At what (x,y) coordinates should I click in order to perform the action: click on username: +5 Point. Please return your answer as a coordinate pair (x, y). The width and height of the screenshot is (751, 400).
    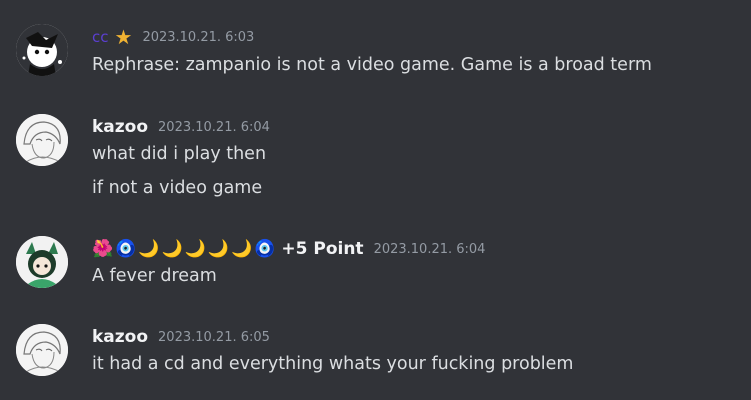
    Looking at the image, I should click on (322, 249).